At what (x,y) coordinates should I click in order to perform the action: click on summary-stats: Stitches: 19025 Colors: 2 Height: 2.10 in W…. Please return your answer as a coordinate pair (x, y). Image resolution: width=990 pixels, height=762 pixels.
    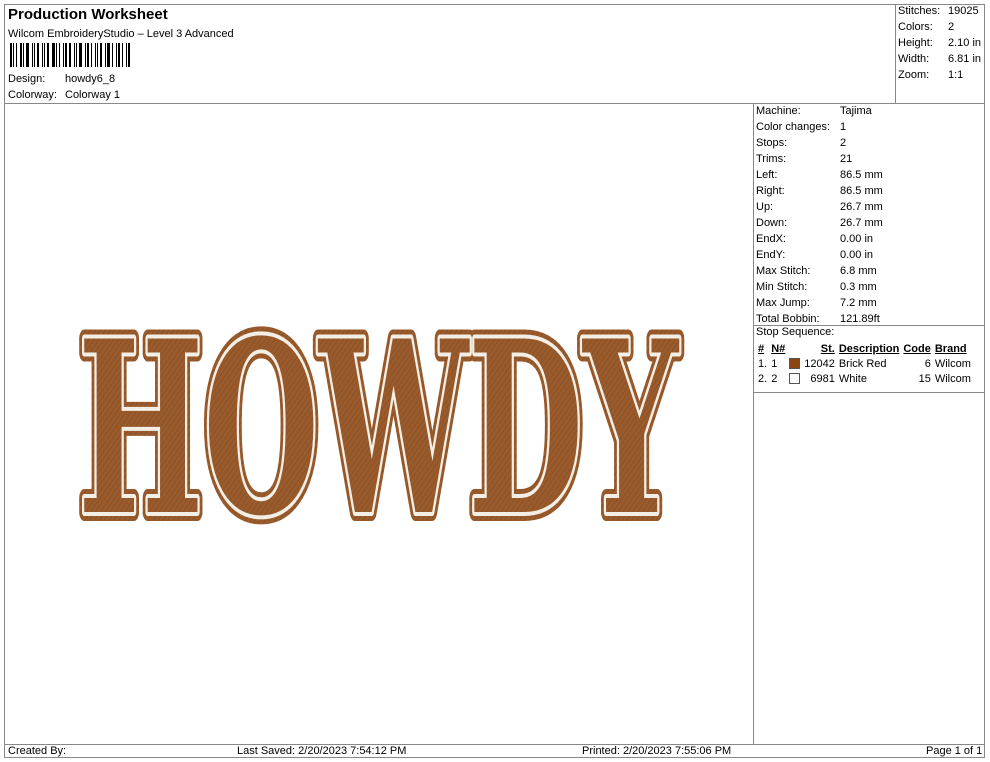
    Looking at the image, I should click on (942, 50).